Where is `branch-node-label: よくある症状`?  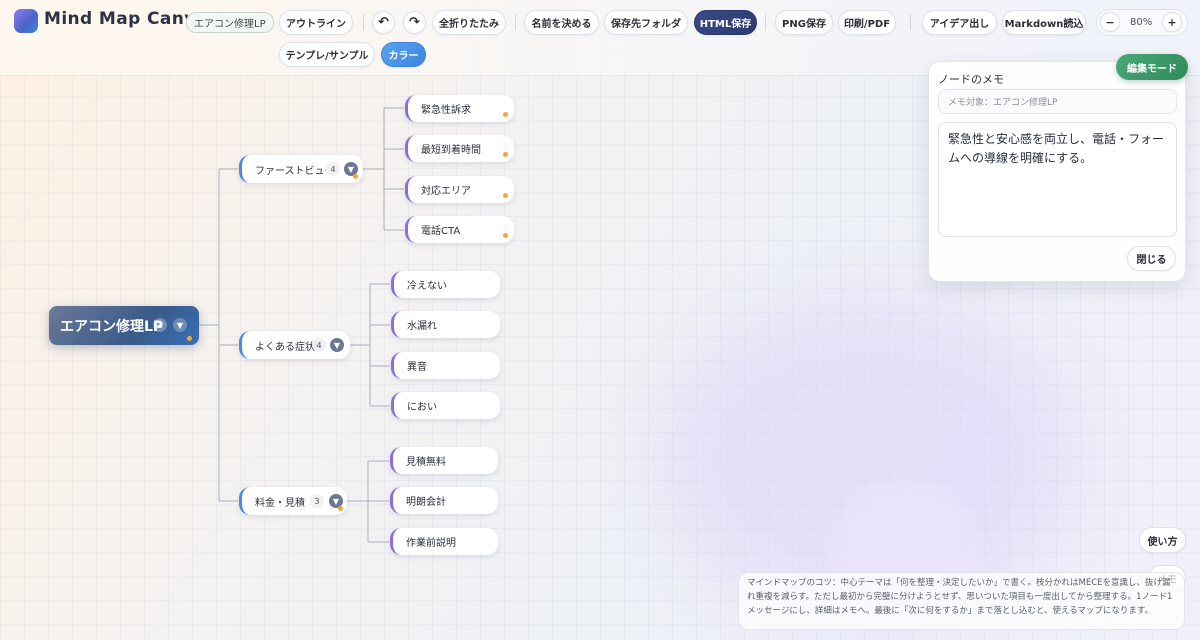
branch-node-label: よくある症状 is located at coordinates (285, 347).